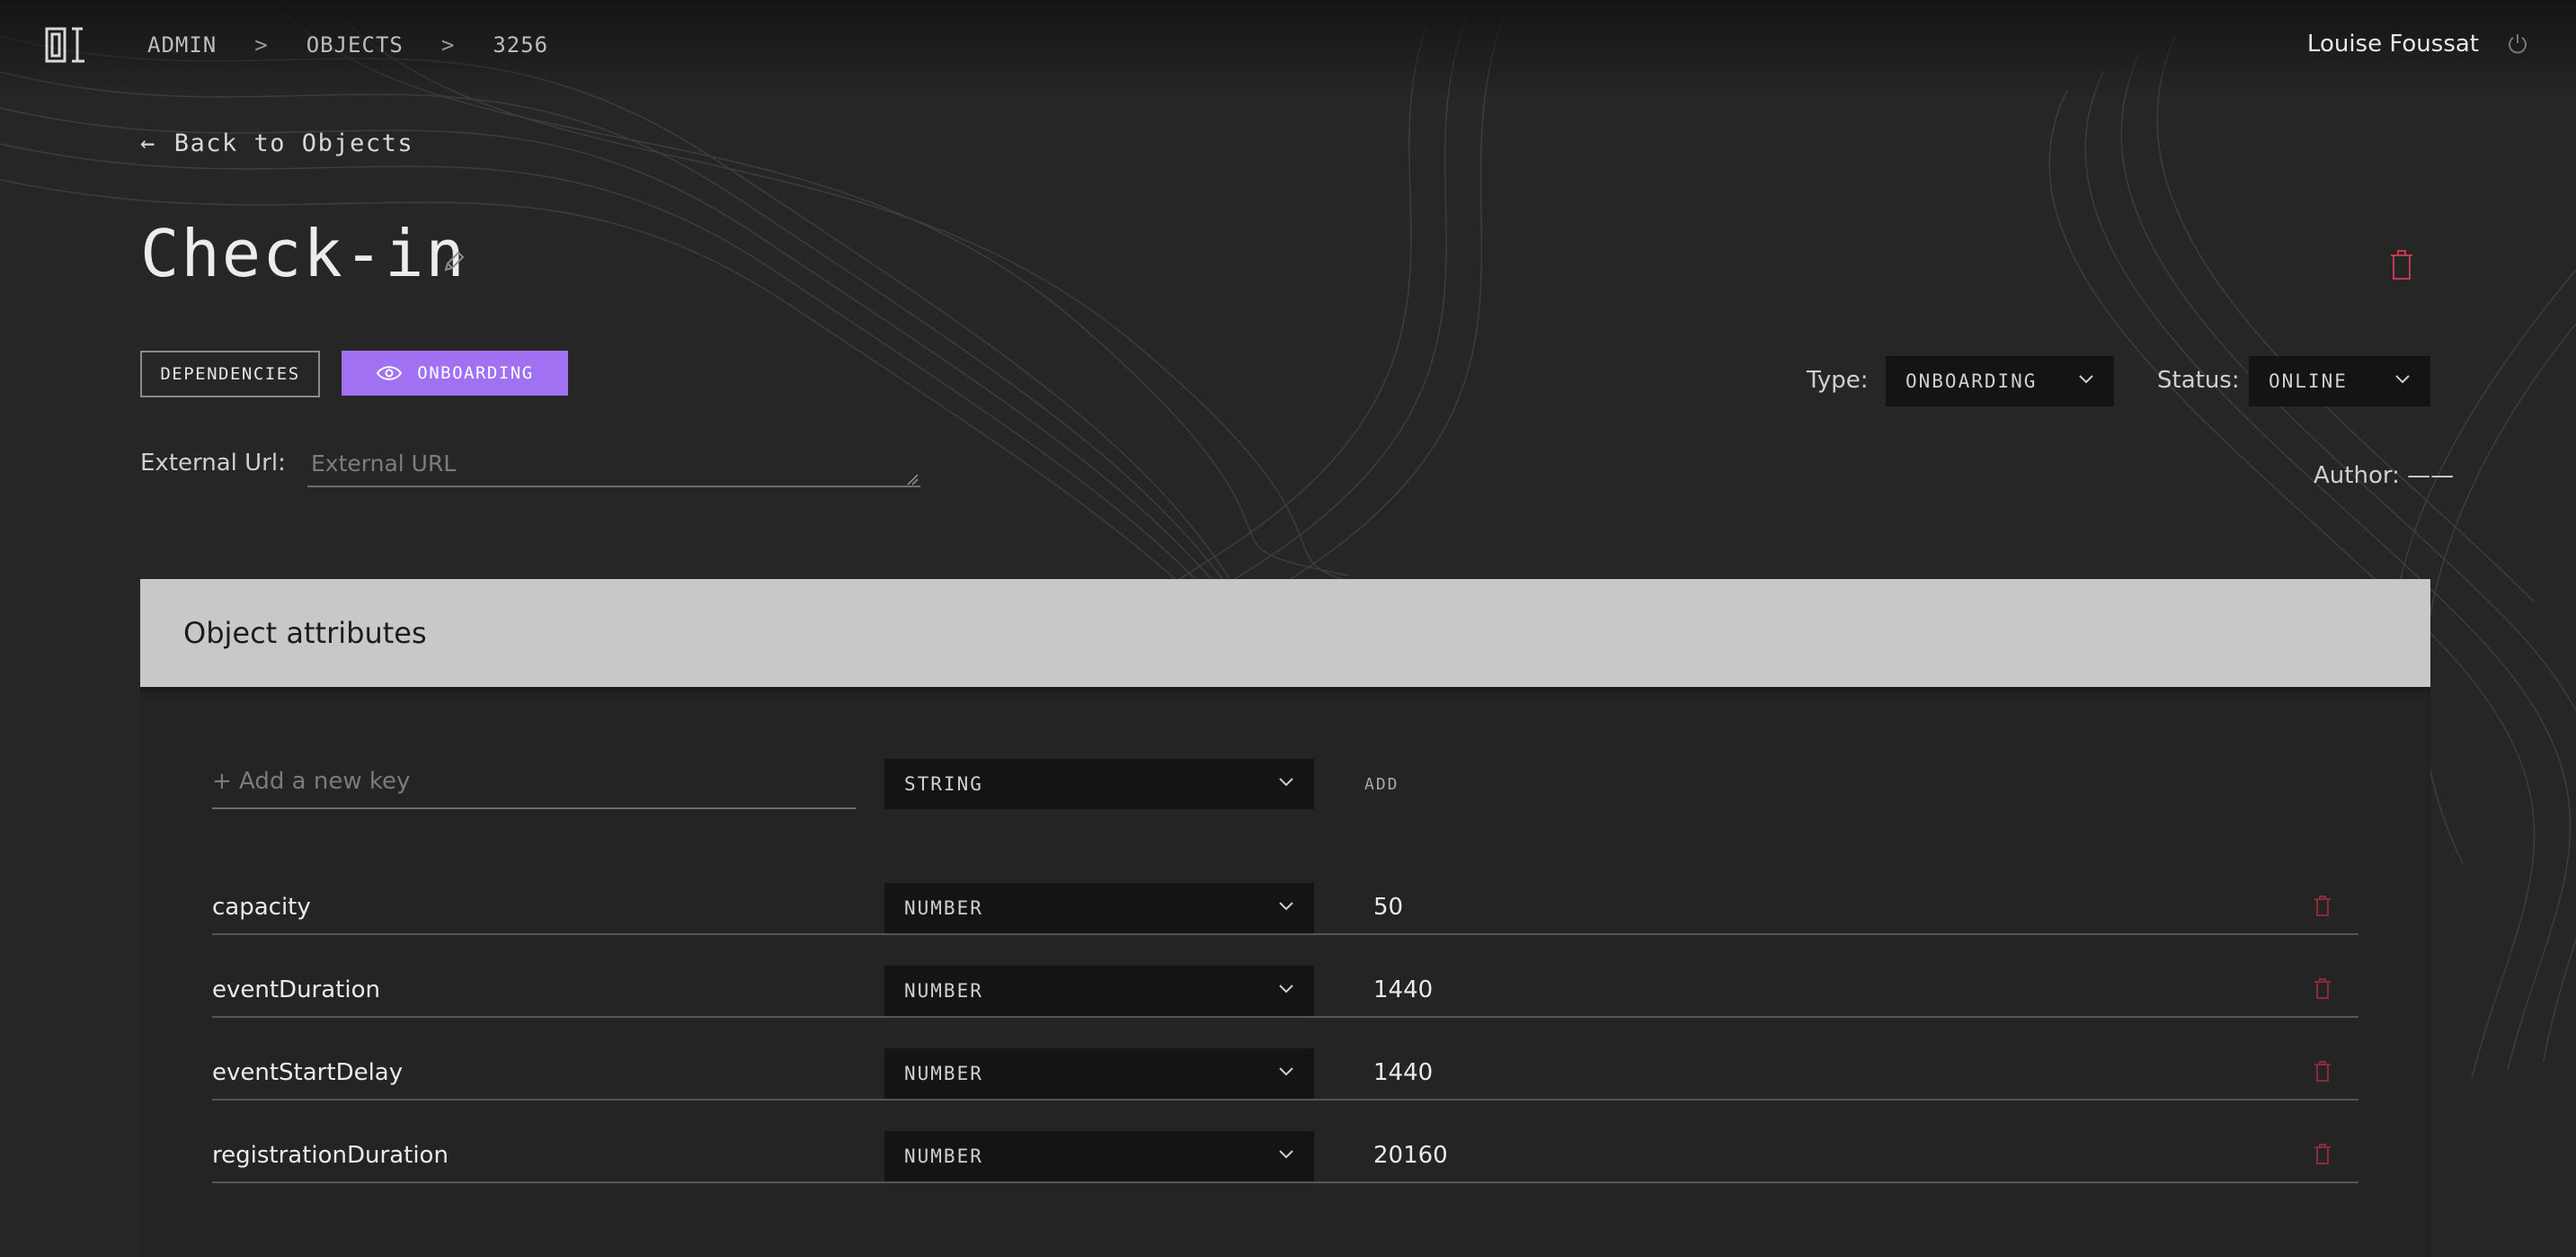 Image resolution: width=2576 pixels, height=1257 pixels. I want to click on status-select-value: ONLINE, so click(2308, 381).